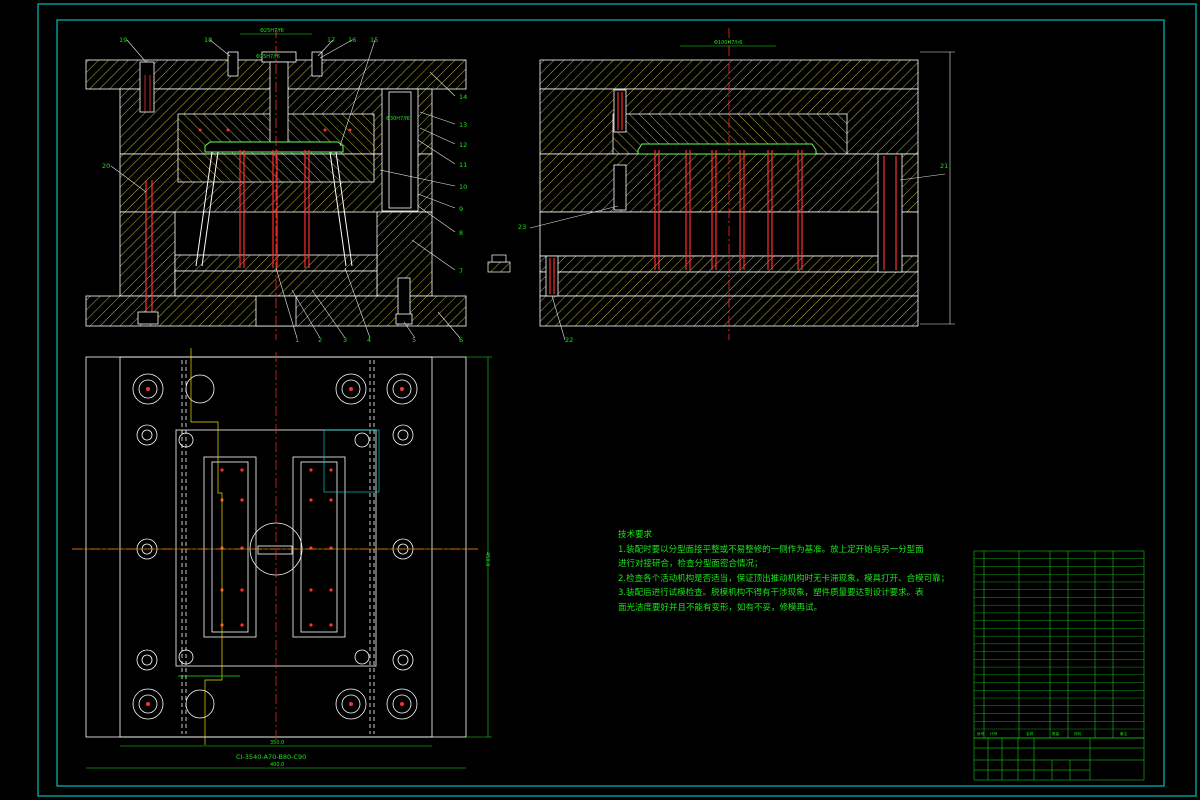  I want to click on tech-line-1: 1.装配时要以分型面接平整或不易整修的一侧作为基准。放上定开始与另一分型面, so click(771, 549).